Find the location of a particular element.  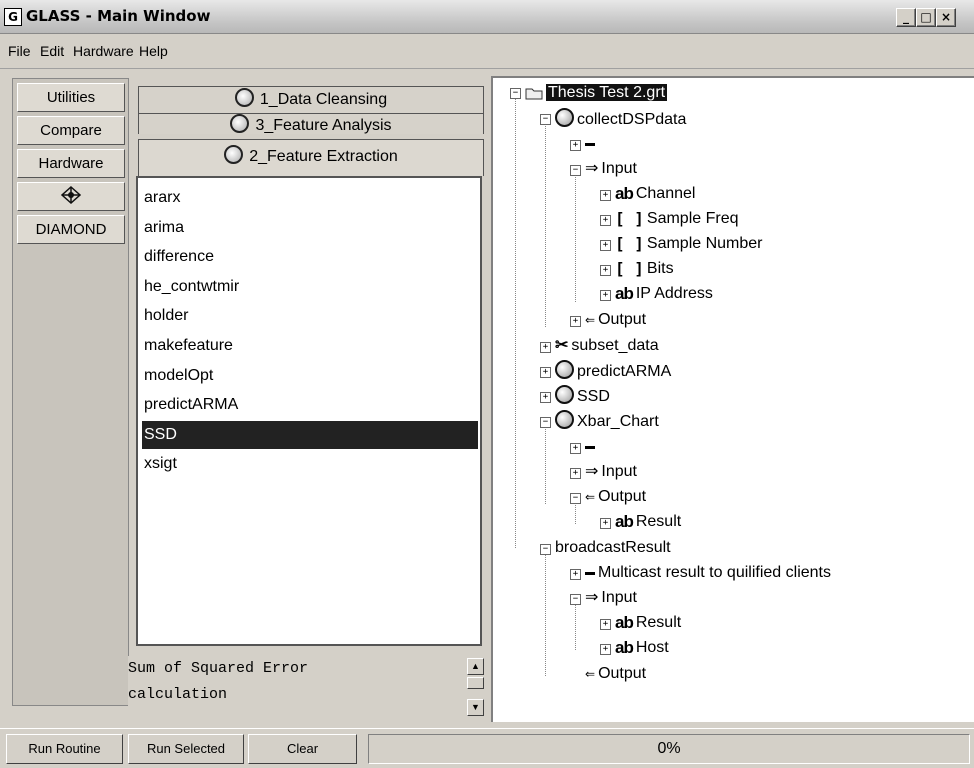

dash-icon: ▬ is located at coordinates (590, 143).